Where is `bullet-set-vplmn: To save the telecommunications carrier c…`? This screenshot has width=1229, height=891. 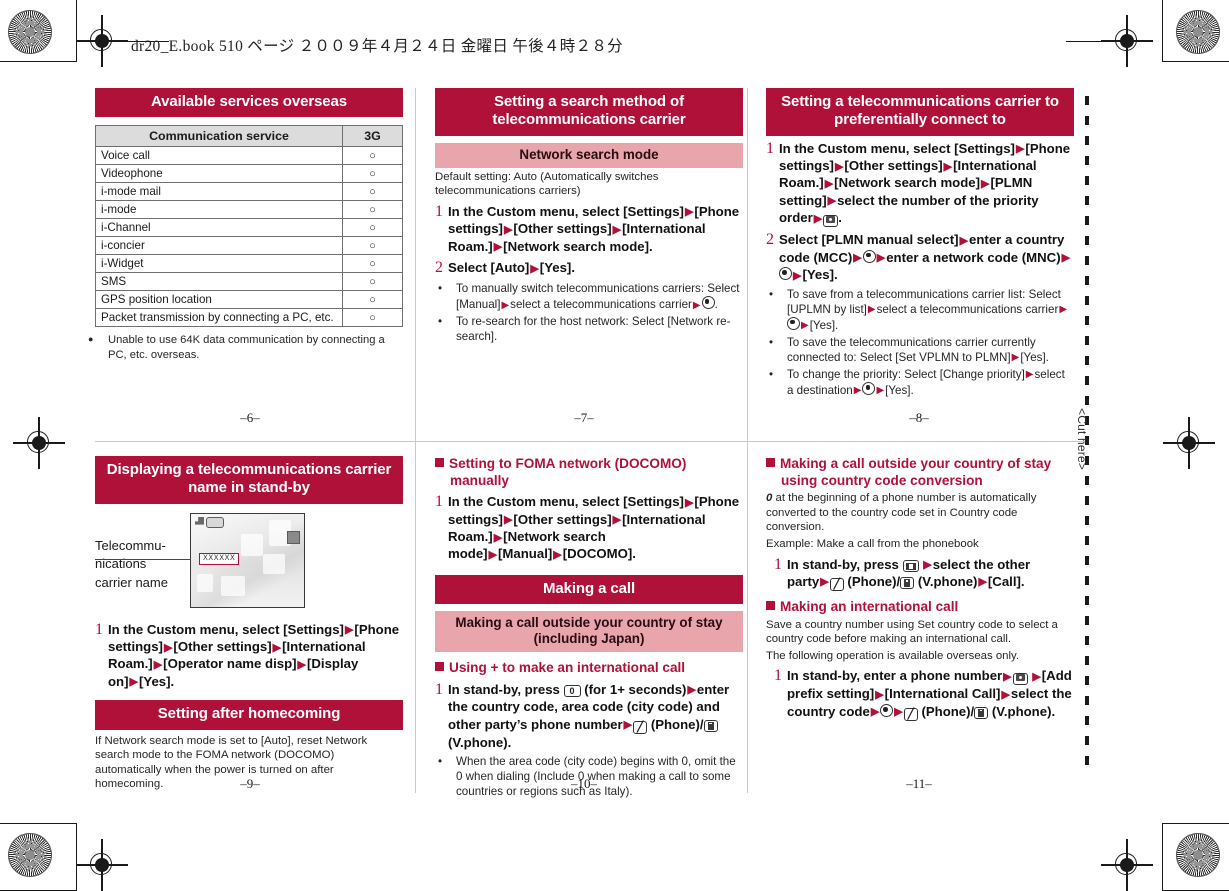 bullet-set-vplmn: To save the telecommunications carrier c… is located at coordinates (920, 350).